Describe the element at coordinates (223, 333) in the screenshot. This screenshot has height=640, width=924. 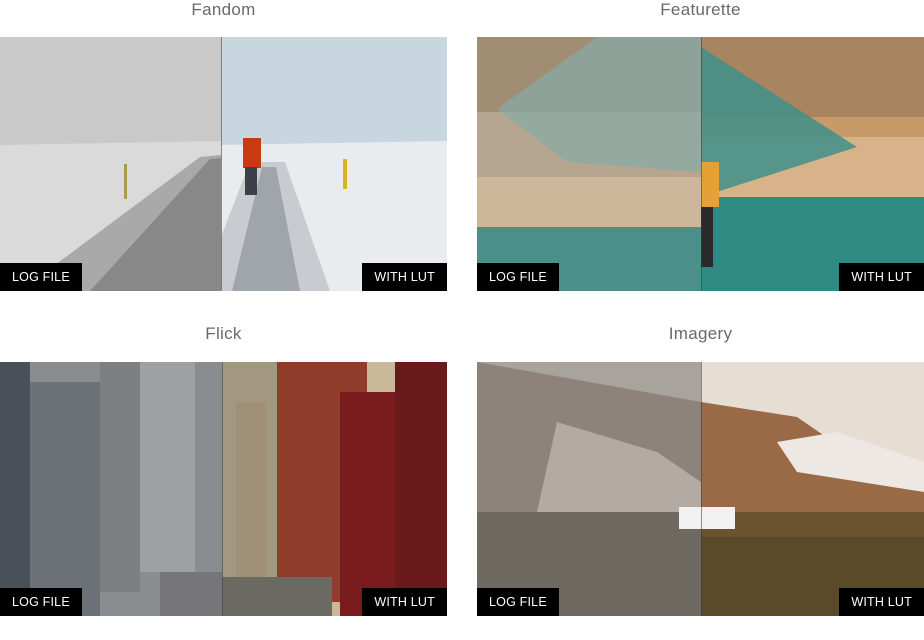
I see `card-title: Flick` at that location.